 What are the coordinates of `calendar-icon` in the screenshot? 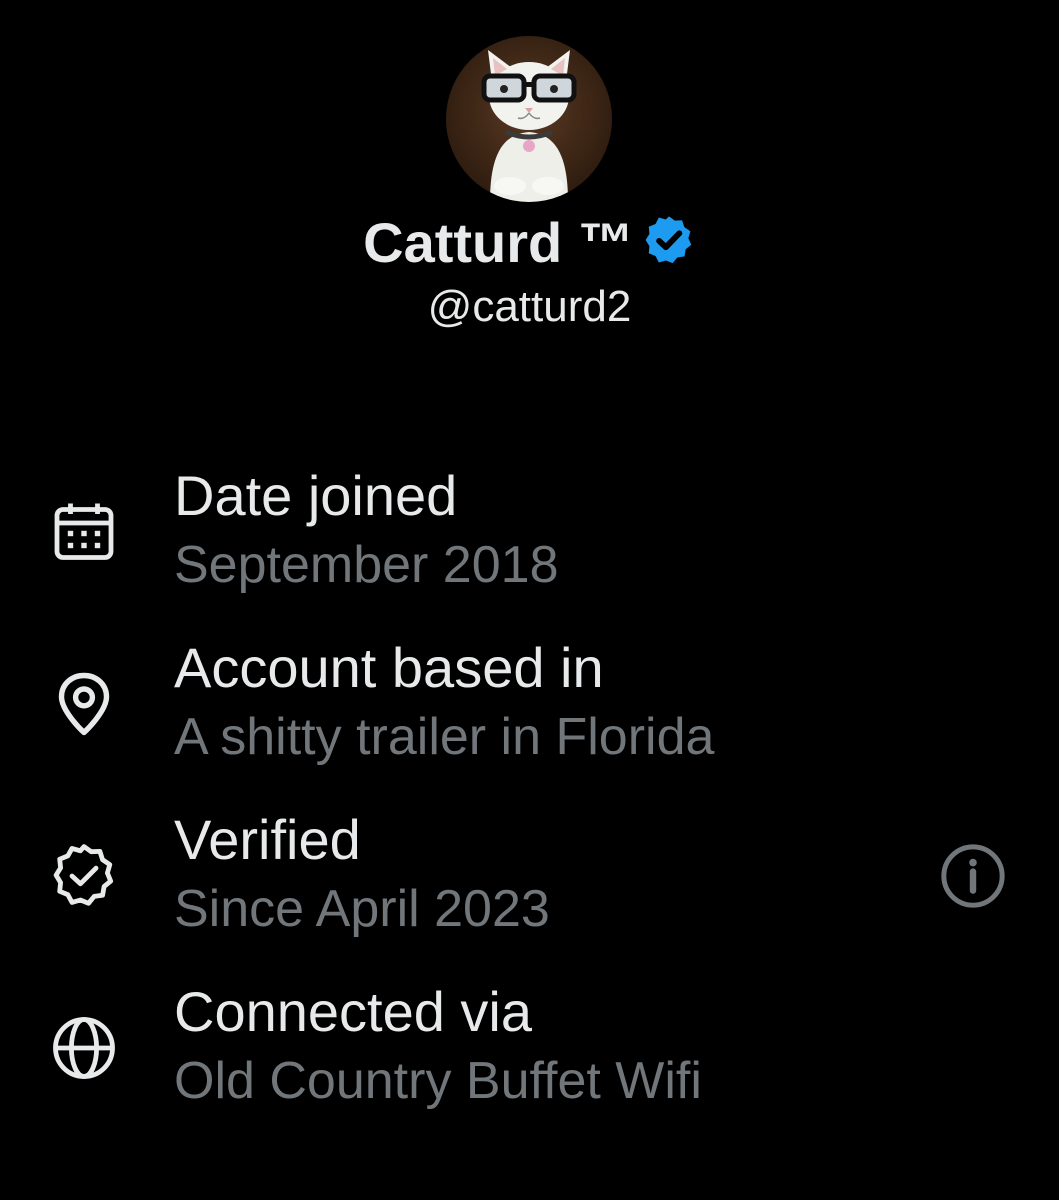 It's located at (84, 532).